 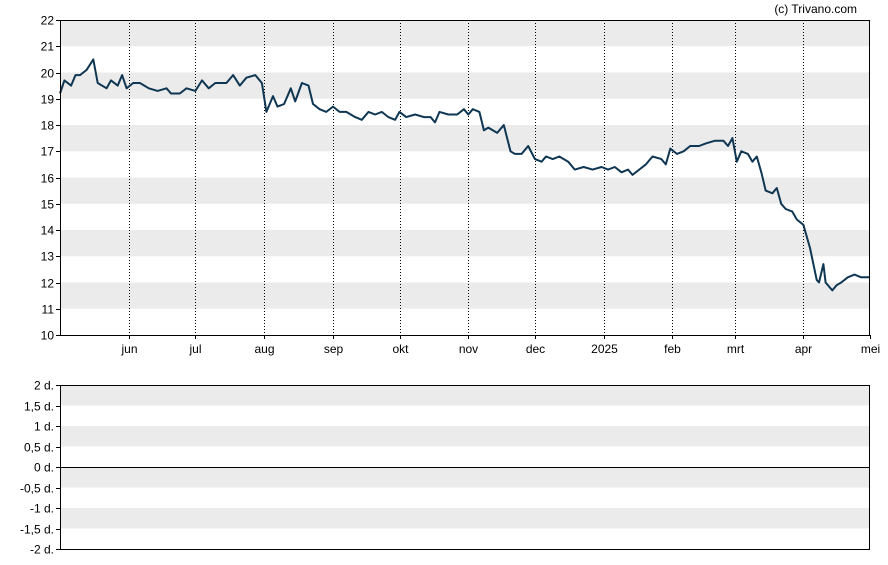 What do you see at coordinates (48, 257) in the screenshot?
I see `y-tick-label: 13` at bounding box center [48, 257].